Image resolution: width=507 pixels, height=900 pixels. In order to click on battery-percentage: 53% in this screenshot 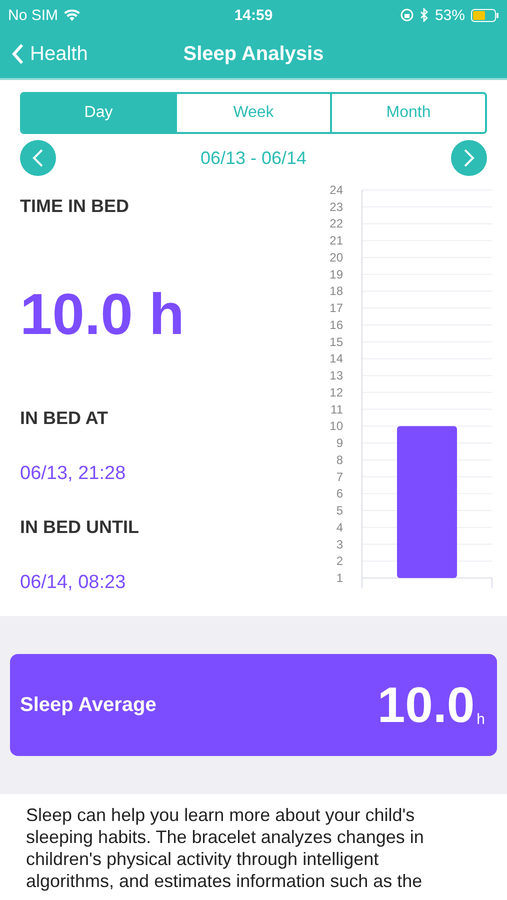, I will do `click(449, 15)`.